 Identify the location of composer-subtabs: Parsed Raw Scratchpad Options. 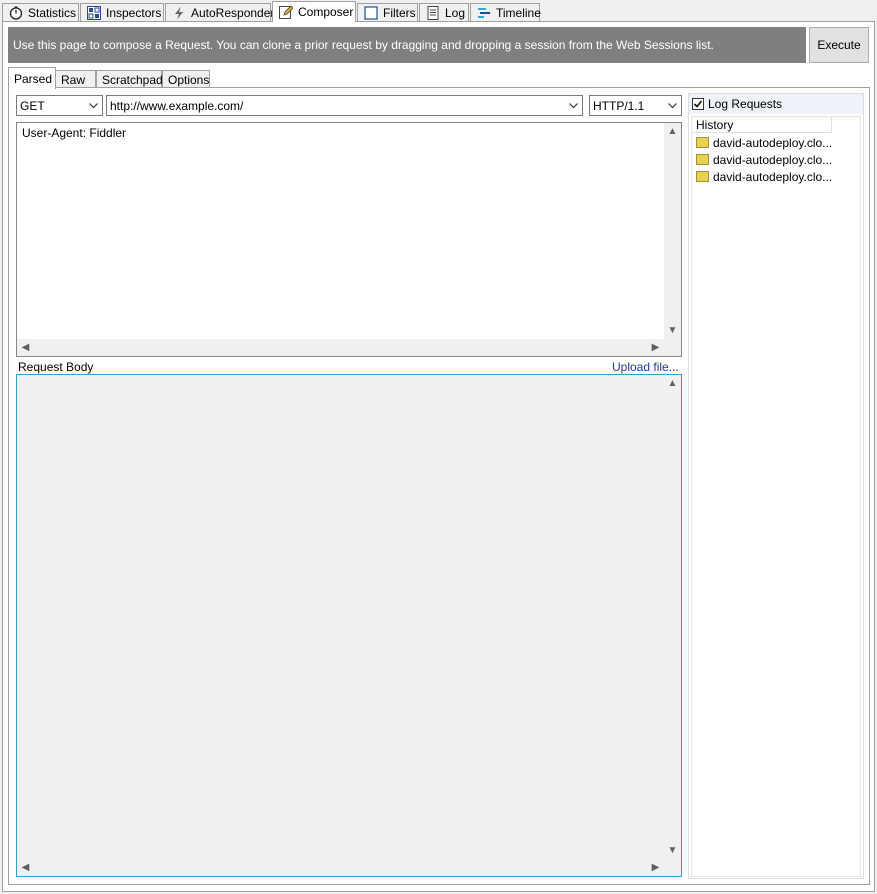
(438, 78).